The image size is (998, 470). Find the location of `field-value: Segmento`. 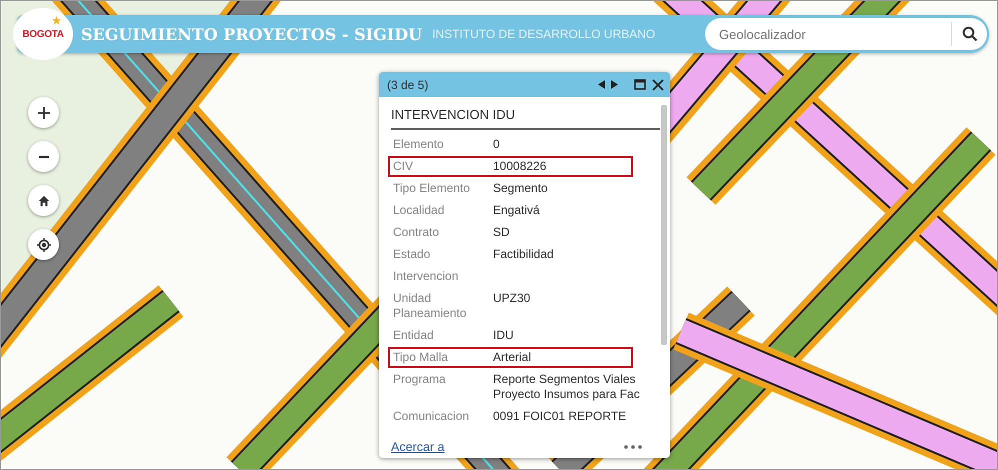

field-value: Segmento is located at coordinates (521, 188).